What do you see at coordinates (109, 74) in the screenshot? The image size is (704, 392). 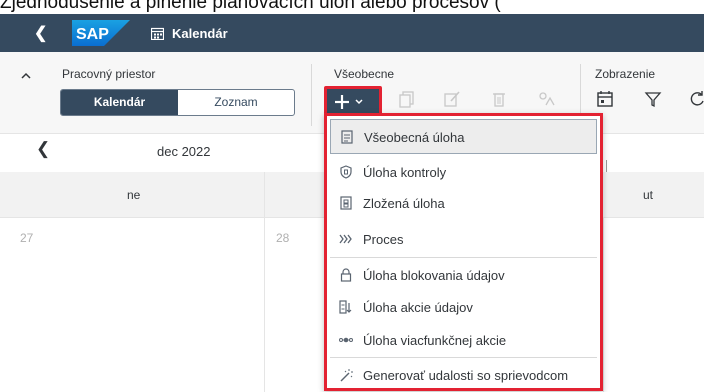 I see `workspace-label: Pracovný priestor` at bounding box center [109, 74].